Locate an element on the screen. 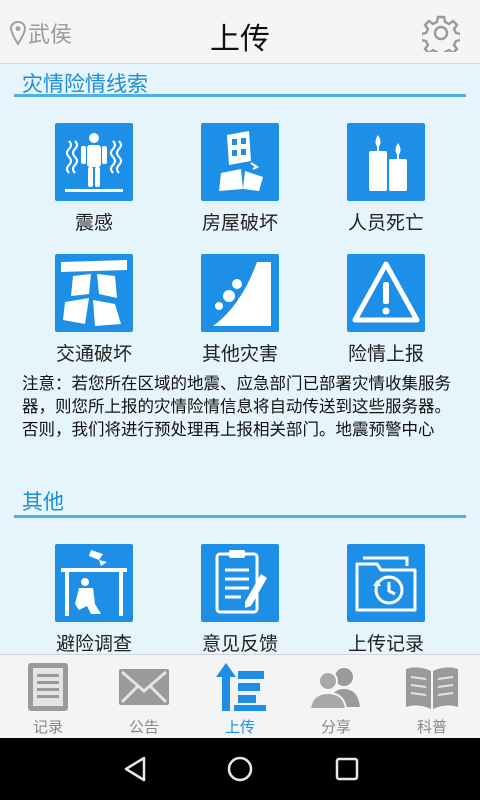 The image size is (480, 800). system-nav-bar is located at coordinates (240, 769).